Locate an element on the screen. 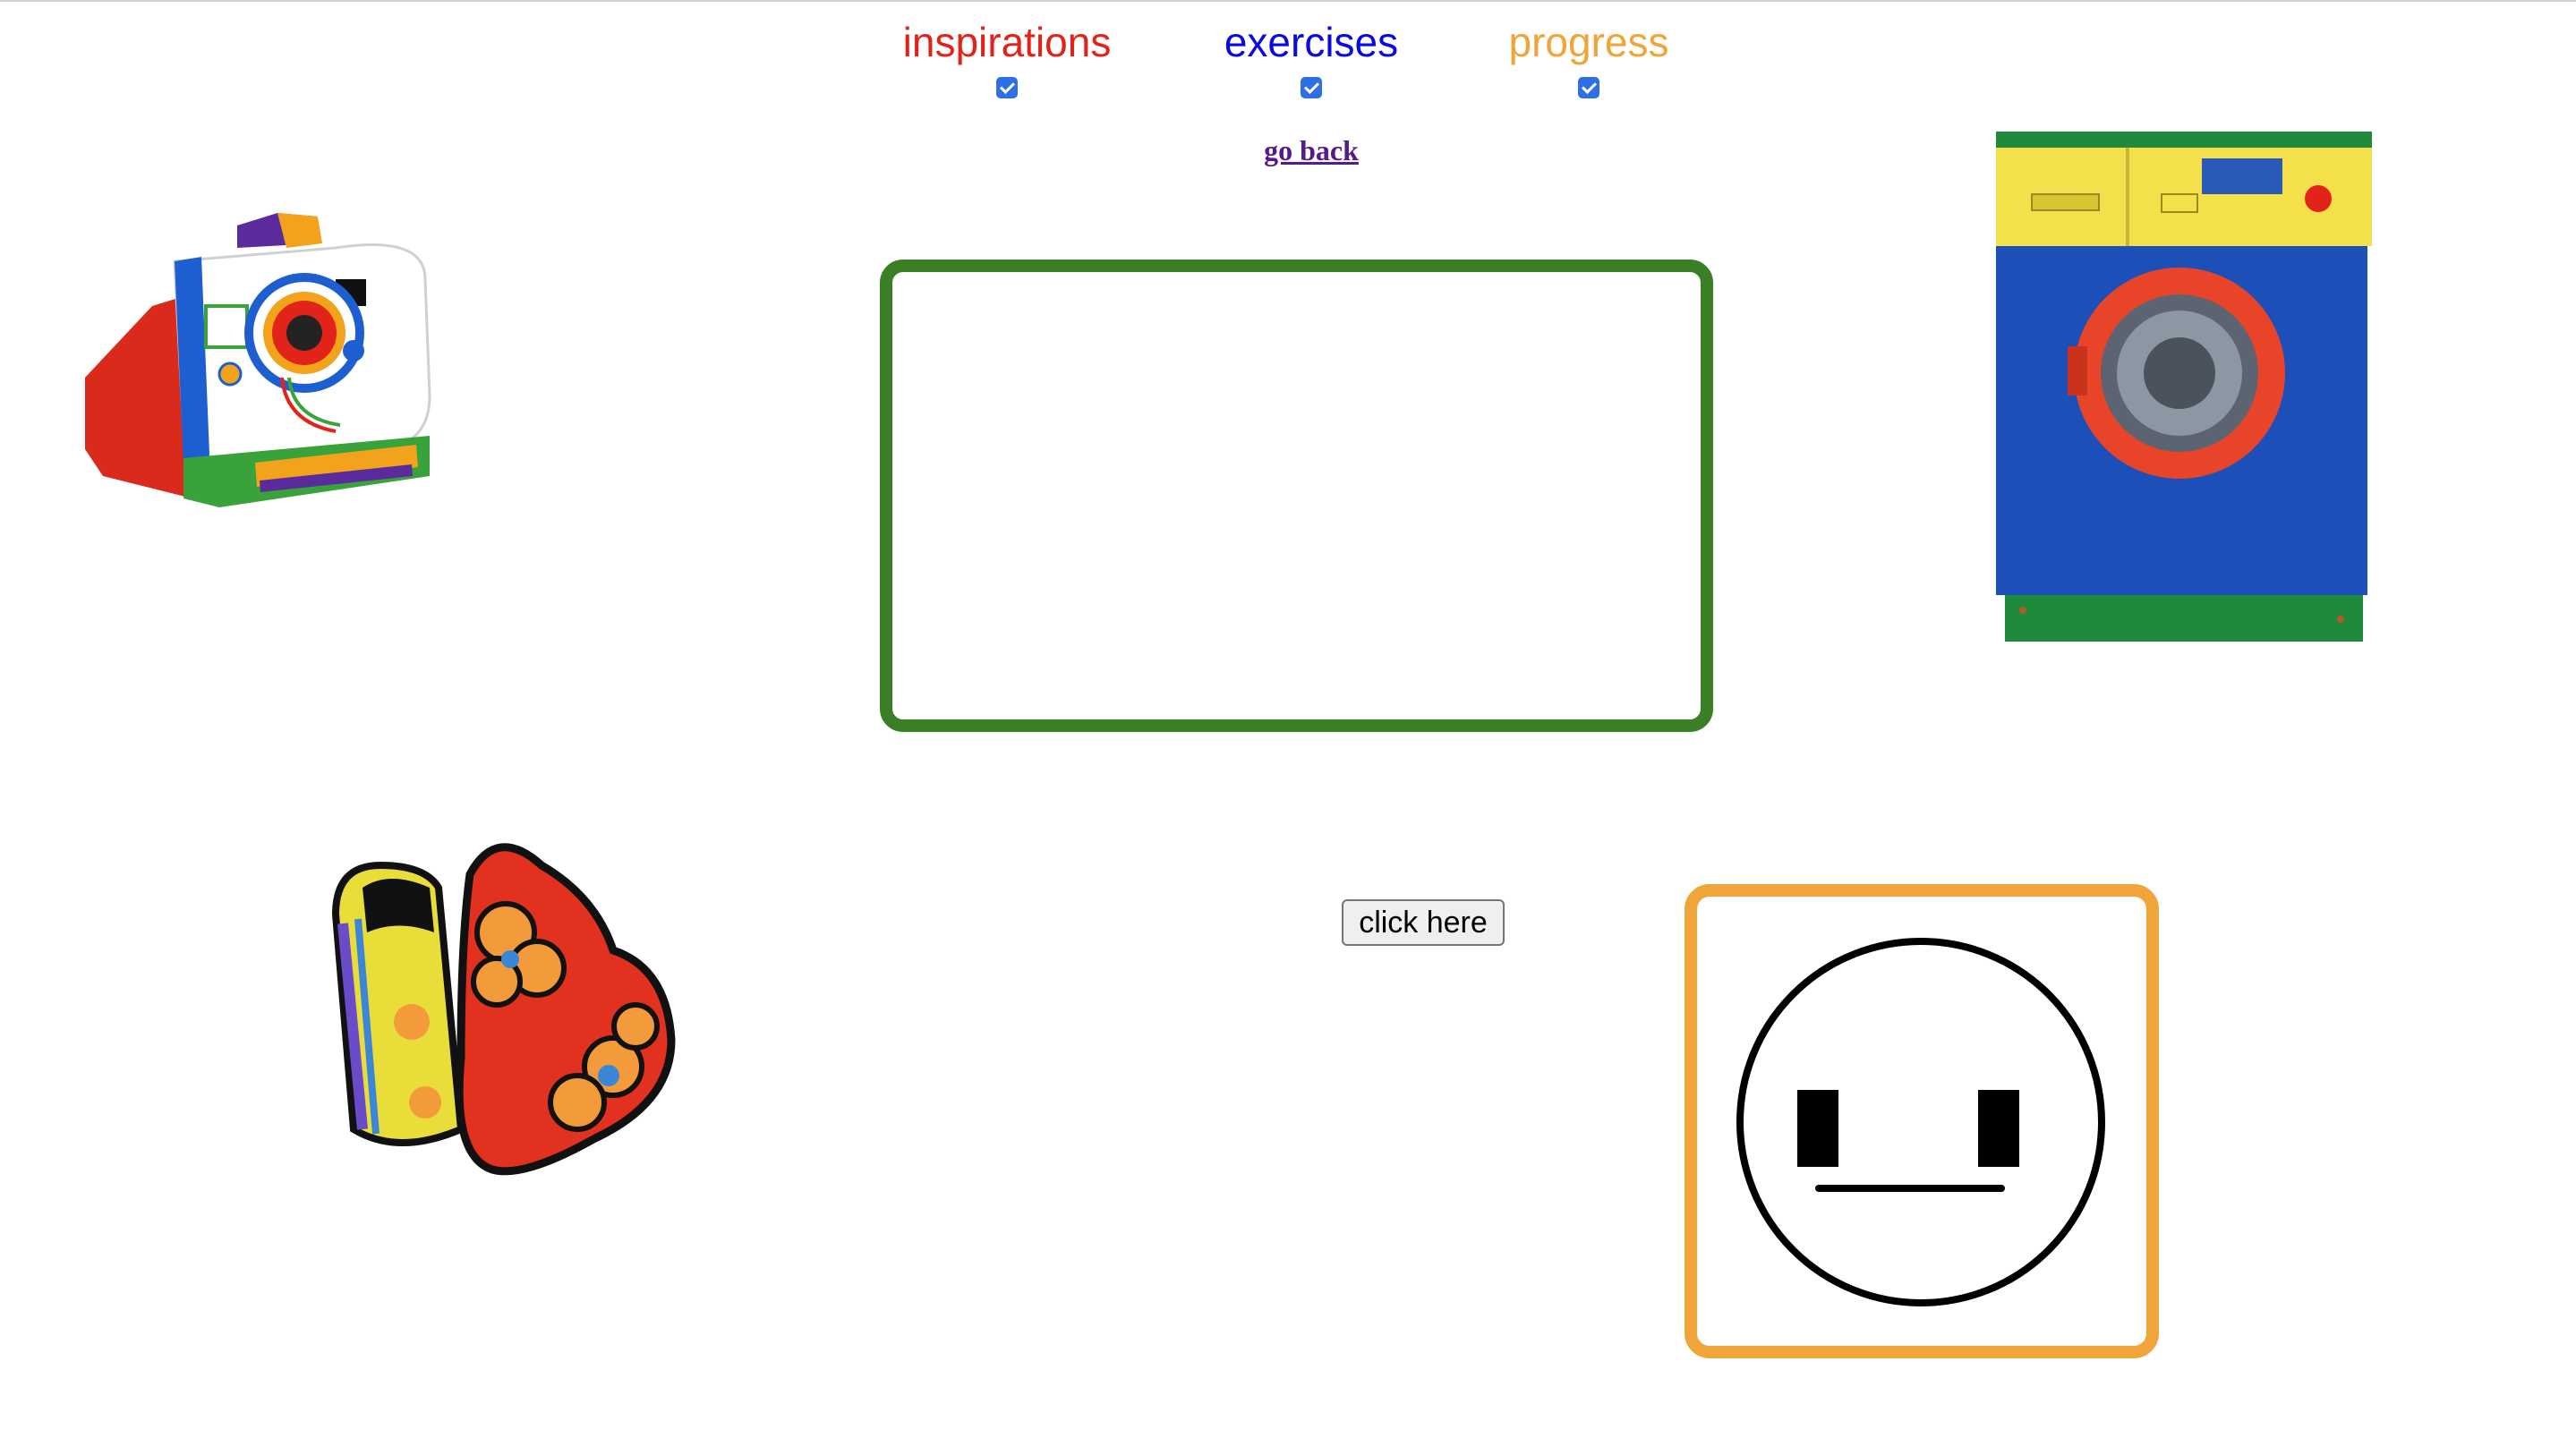 The image size is (2576, 1455). nav-label-inspirations: inspirations is located at coordinates (1007, 42).